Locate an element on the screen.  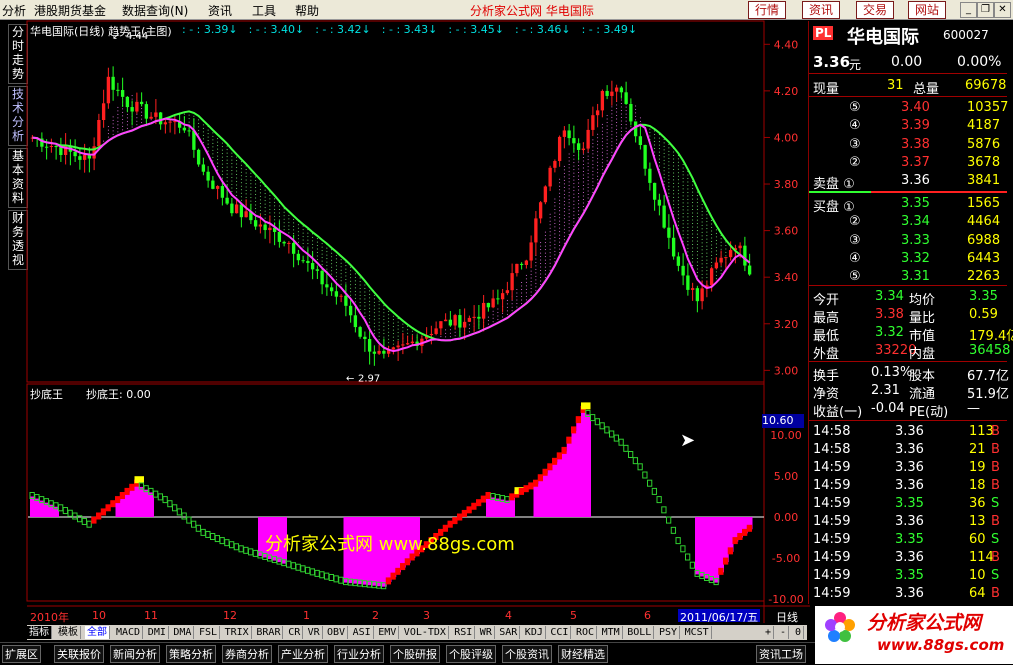
menu-item-info: 资讯 is located at coordinates (220, 10).